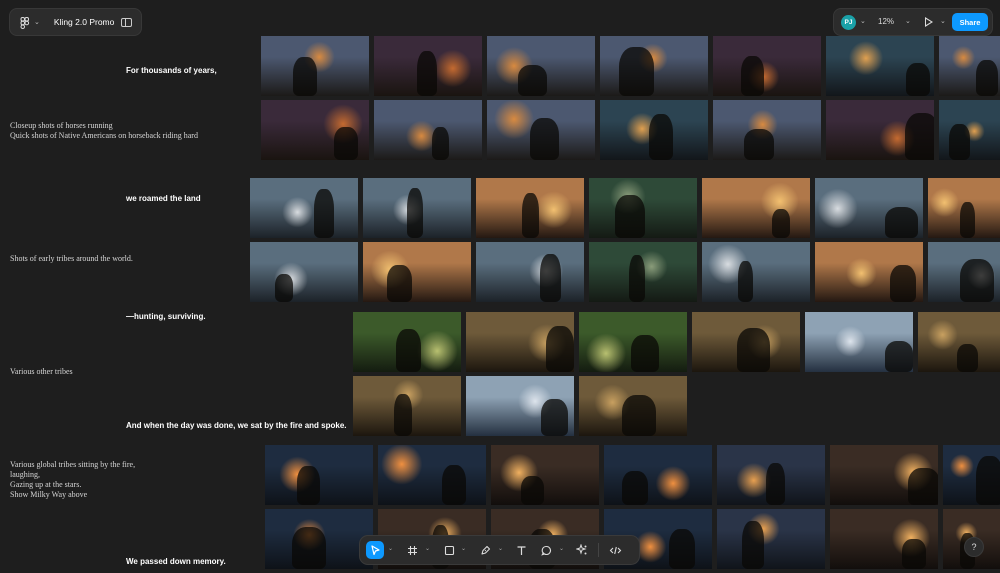 The width and height of the screenshot is (1000, 573). I want to click on pen-icon, so click(485, 550).